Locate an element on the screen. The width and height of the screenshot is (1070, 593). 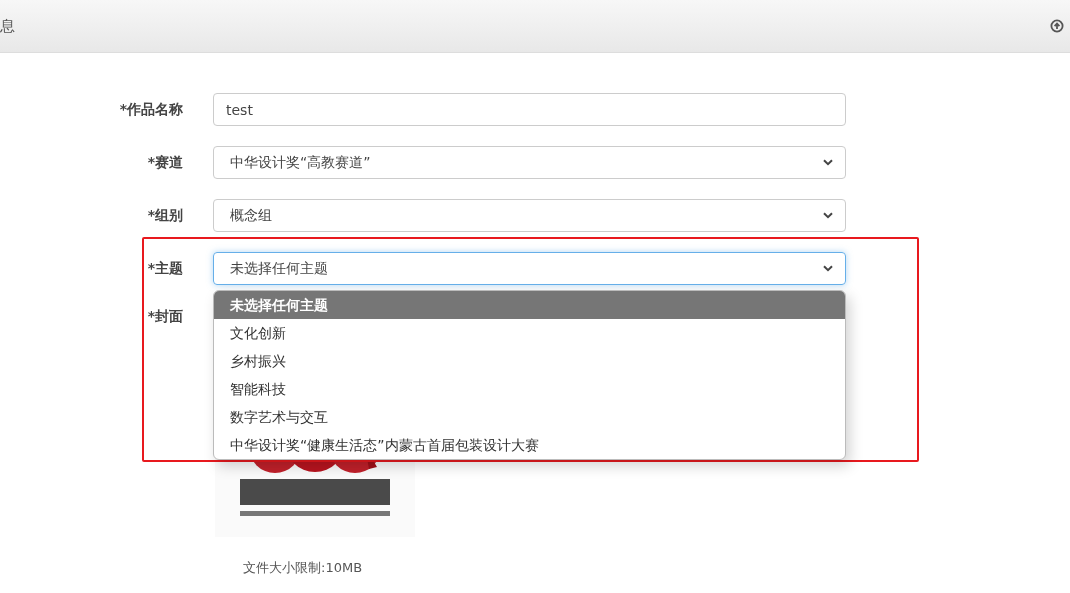
select-field: 概念组 is located at coordinates (529, 215).